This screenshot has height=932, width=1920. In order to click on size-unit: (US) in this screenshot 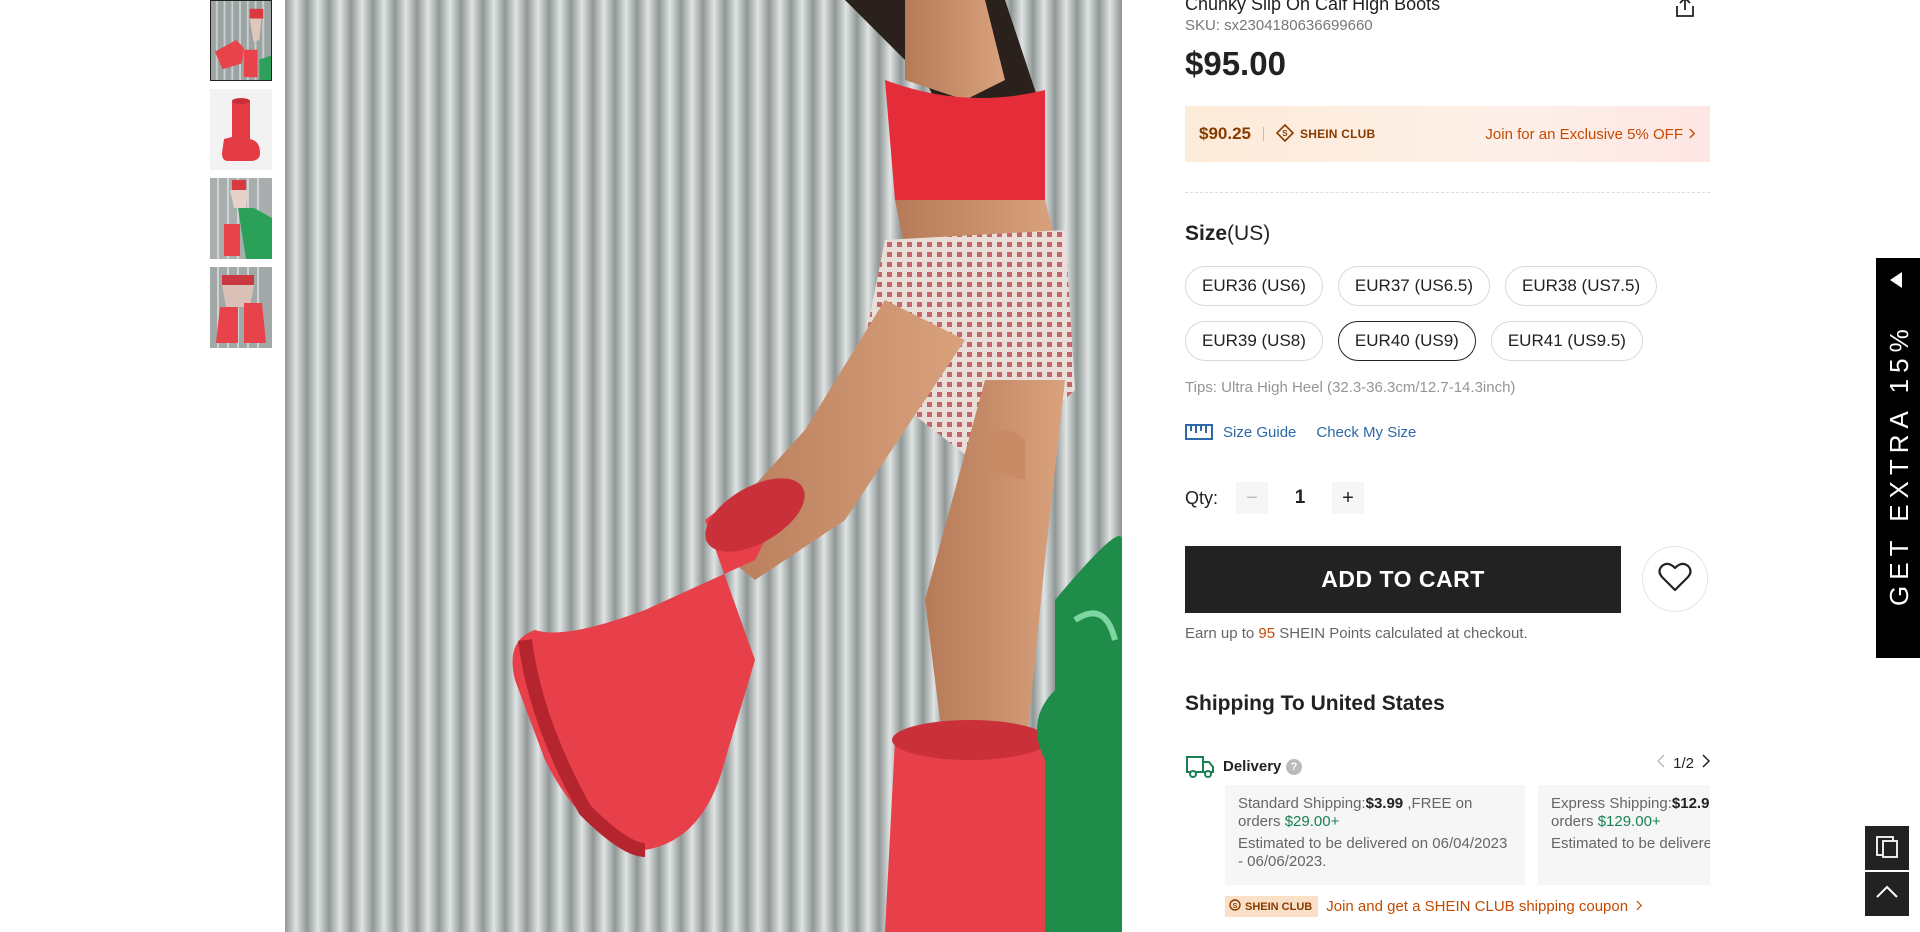, I will do `click(1249, 233)`.